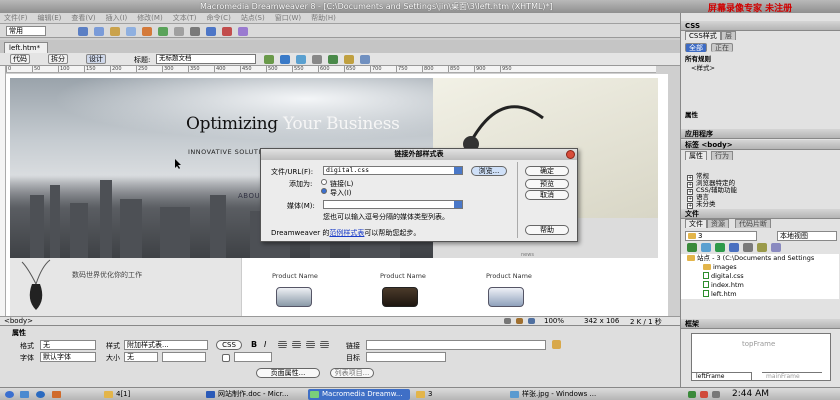  What do you see at coordinates (346, 233) in the screenshot?
I see `sample-stylesheets-link: 范例样式表` at bounding box center [346, 233].